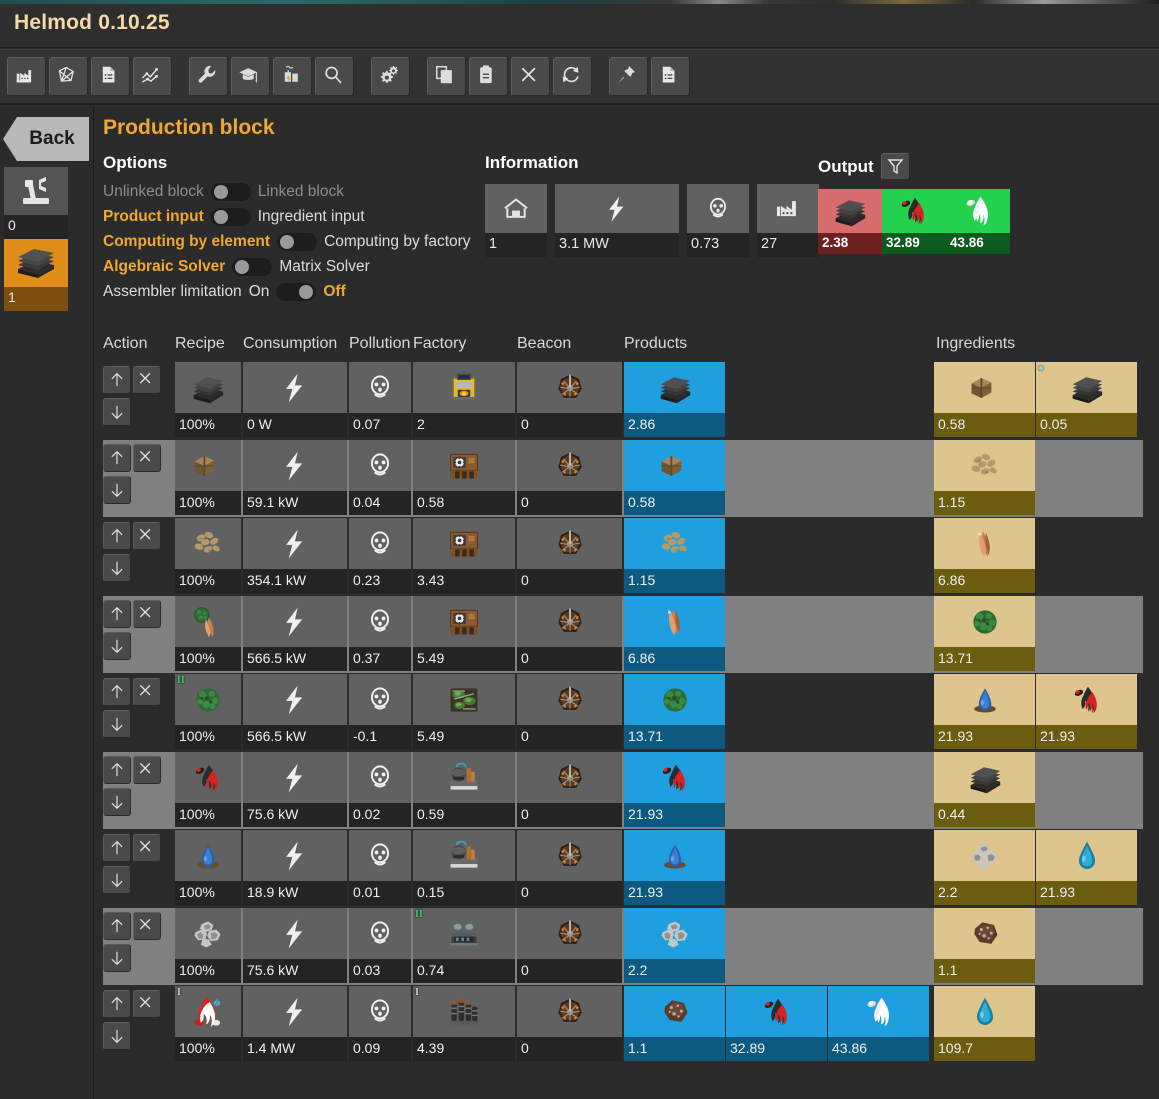 This screenshot has height=1099, width=1159. Describe the element at coordinates (464, 867) in the screenshot. I see `recipe-row-crude-oil-factory: 0.15` at that location.